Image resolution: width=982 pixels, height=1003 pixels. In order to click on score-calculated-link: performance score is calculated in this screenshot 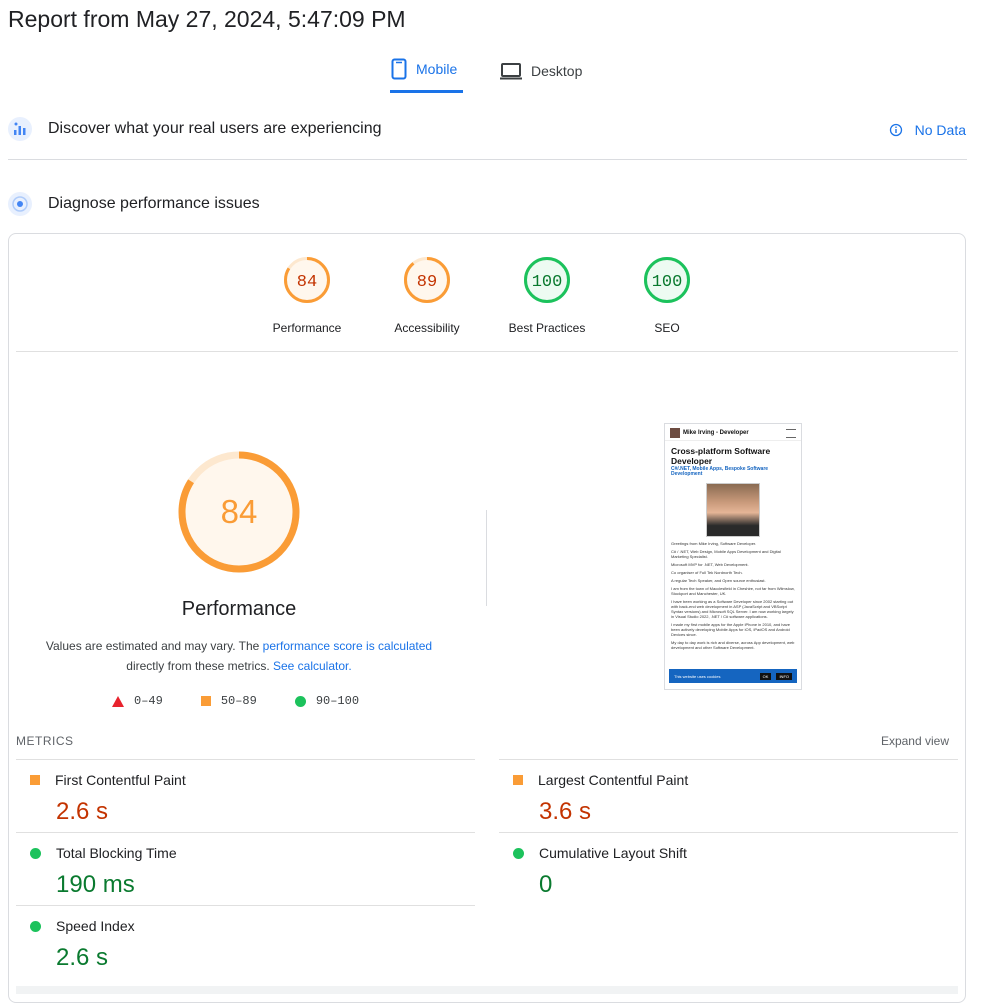, I will do `click(347, 646)`.